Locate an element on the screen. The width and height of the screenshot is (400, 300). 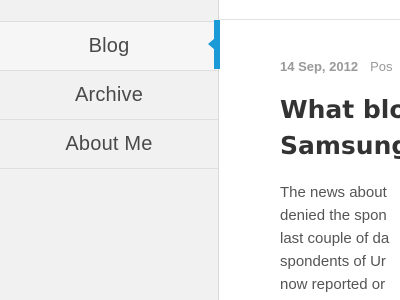
post-excerpt-line: last couple of da is located at coordinates (335, 238).